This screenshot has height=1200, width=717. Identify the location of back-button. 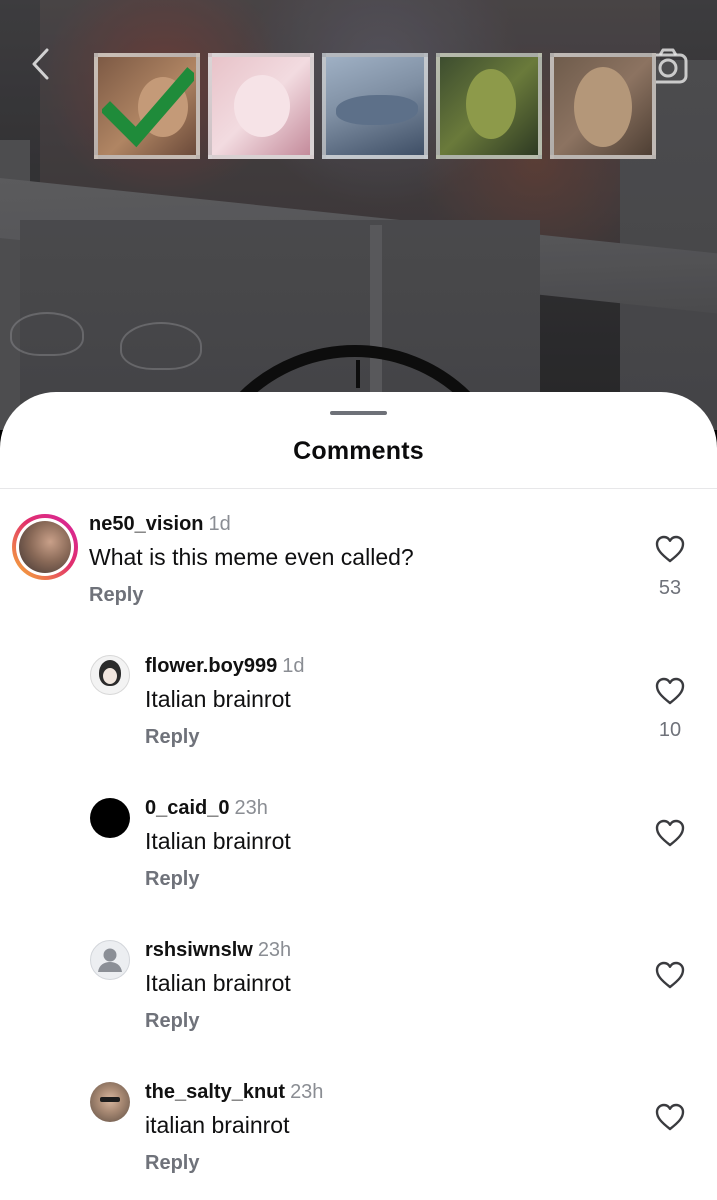
(40, 64).